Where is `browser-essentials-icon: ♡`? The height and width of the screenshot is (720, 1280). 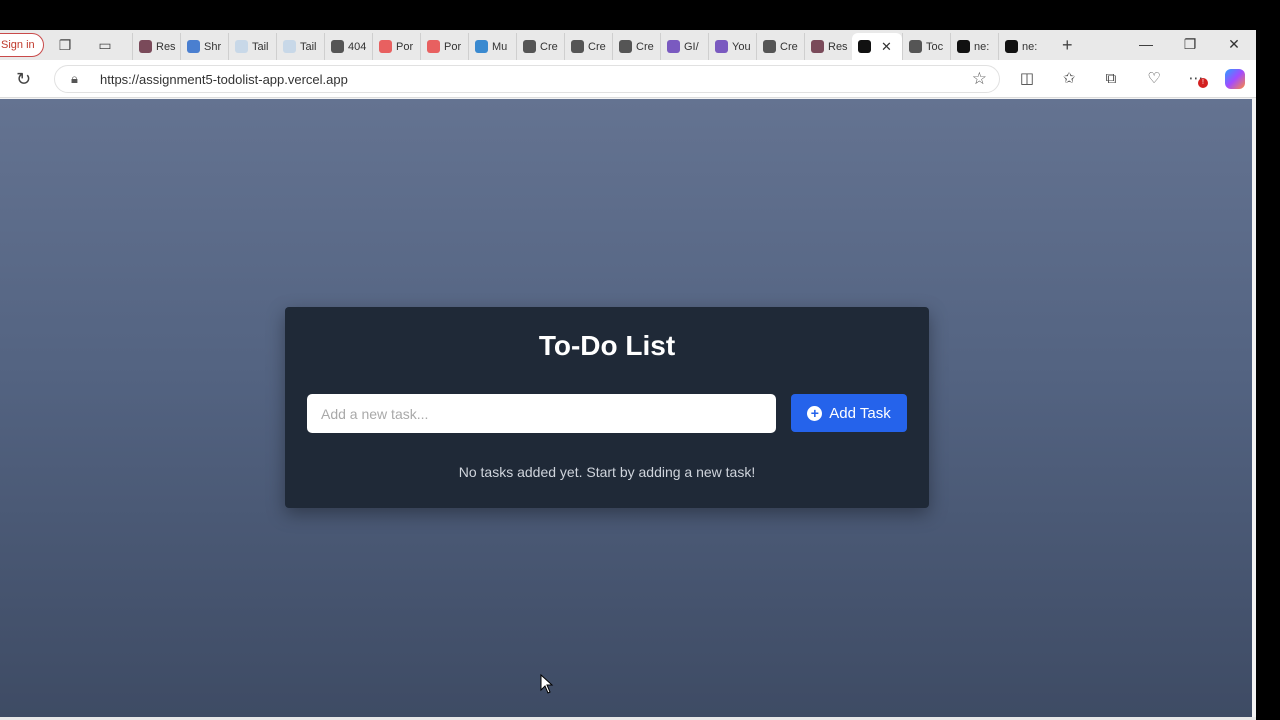 browser-essentials-icon: ♡ is located at coordinates (1154, 79).